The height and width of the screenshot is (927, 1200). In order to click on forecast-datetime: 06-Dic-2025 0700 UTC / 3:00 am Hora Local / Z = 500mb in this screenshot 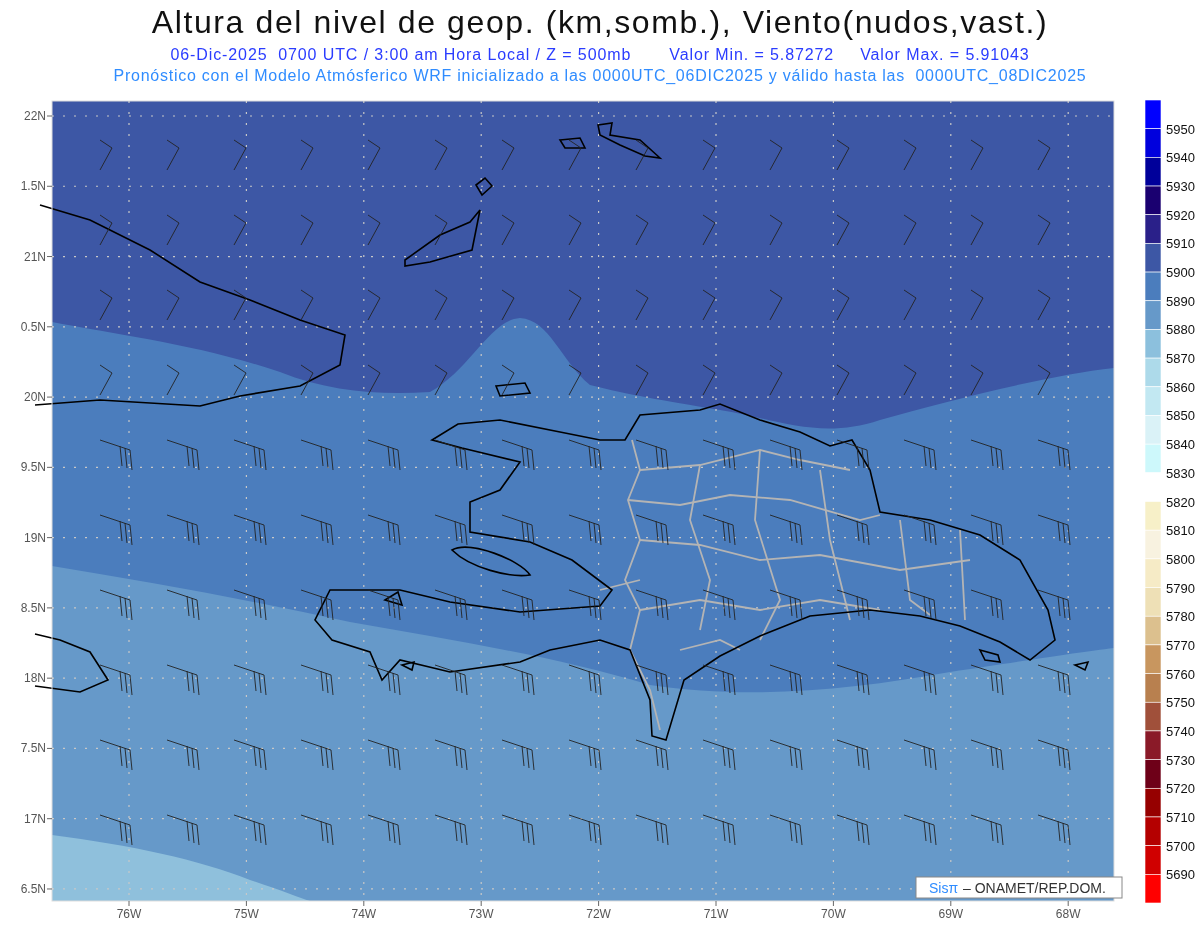, I will do `click(401, 55)`.